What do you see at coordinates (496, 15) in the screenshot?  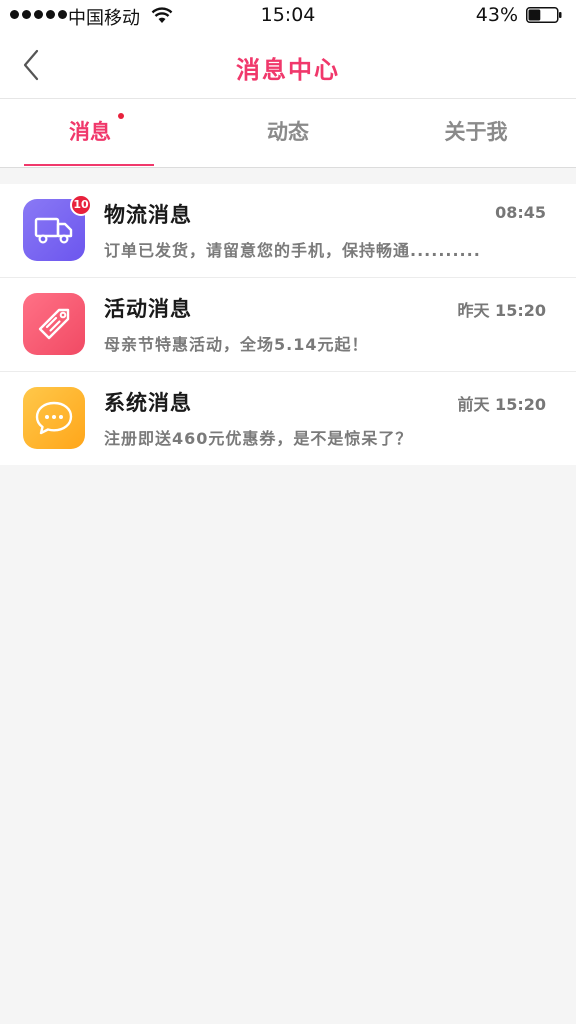 I see `battery-percent: 43%` at bounding box center [496, 15].